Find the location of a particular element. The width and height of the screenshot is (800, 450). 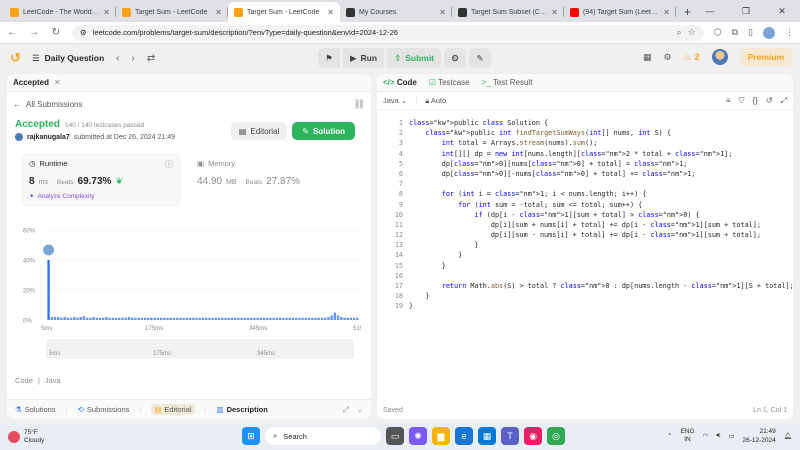

leetcode-logo-icon: ↺ is located at coordinates (16, 58).